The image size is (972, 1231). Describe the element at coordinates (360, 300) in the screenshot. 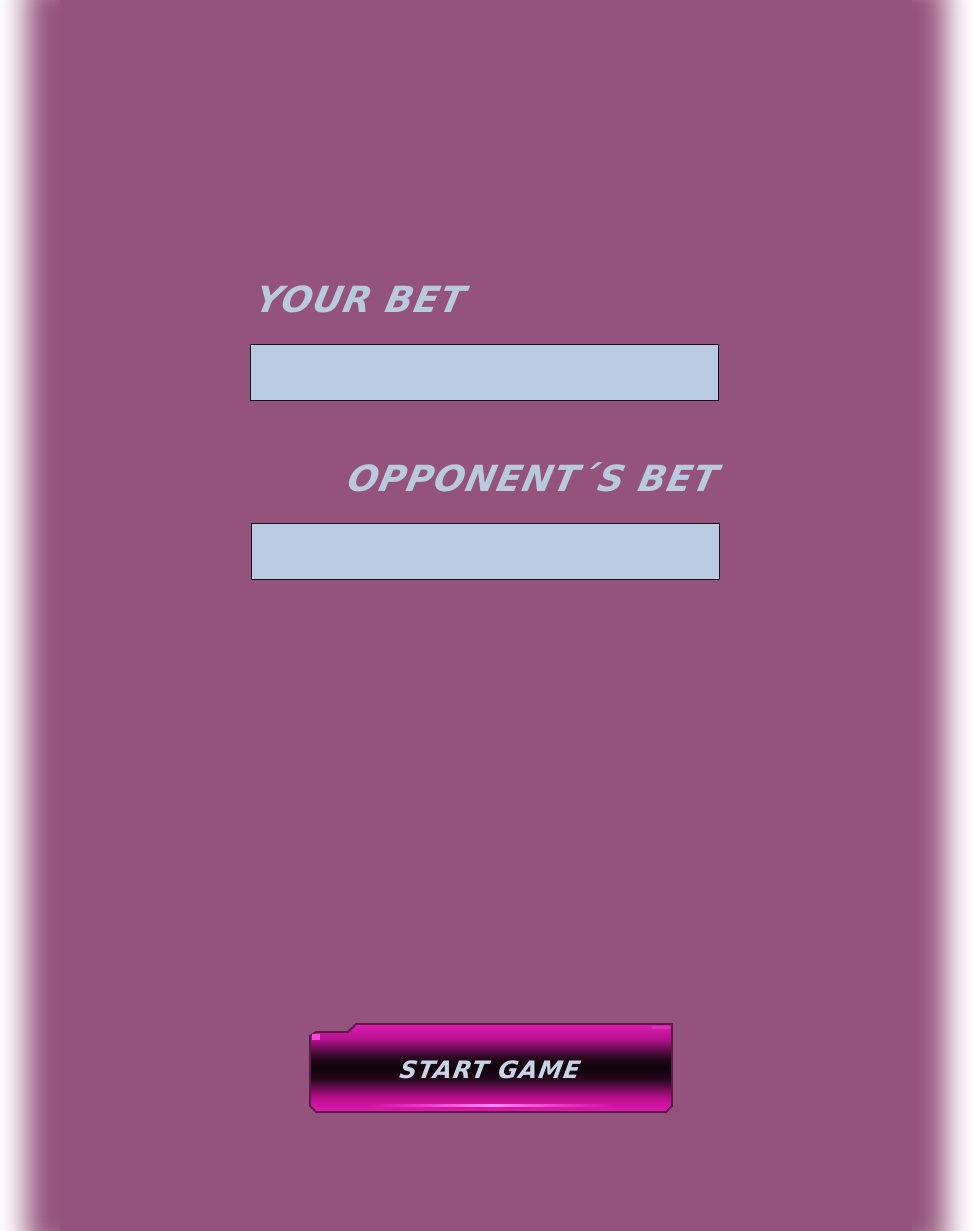

I see `your-bet-label: YOUR BET` at that location.